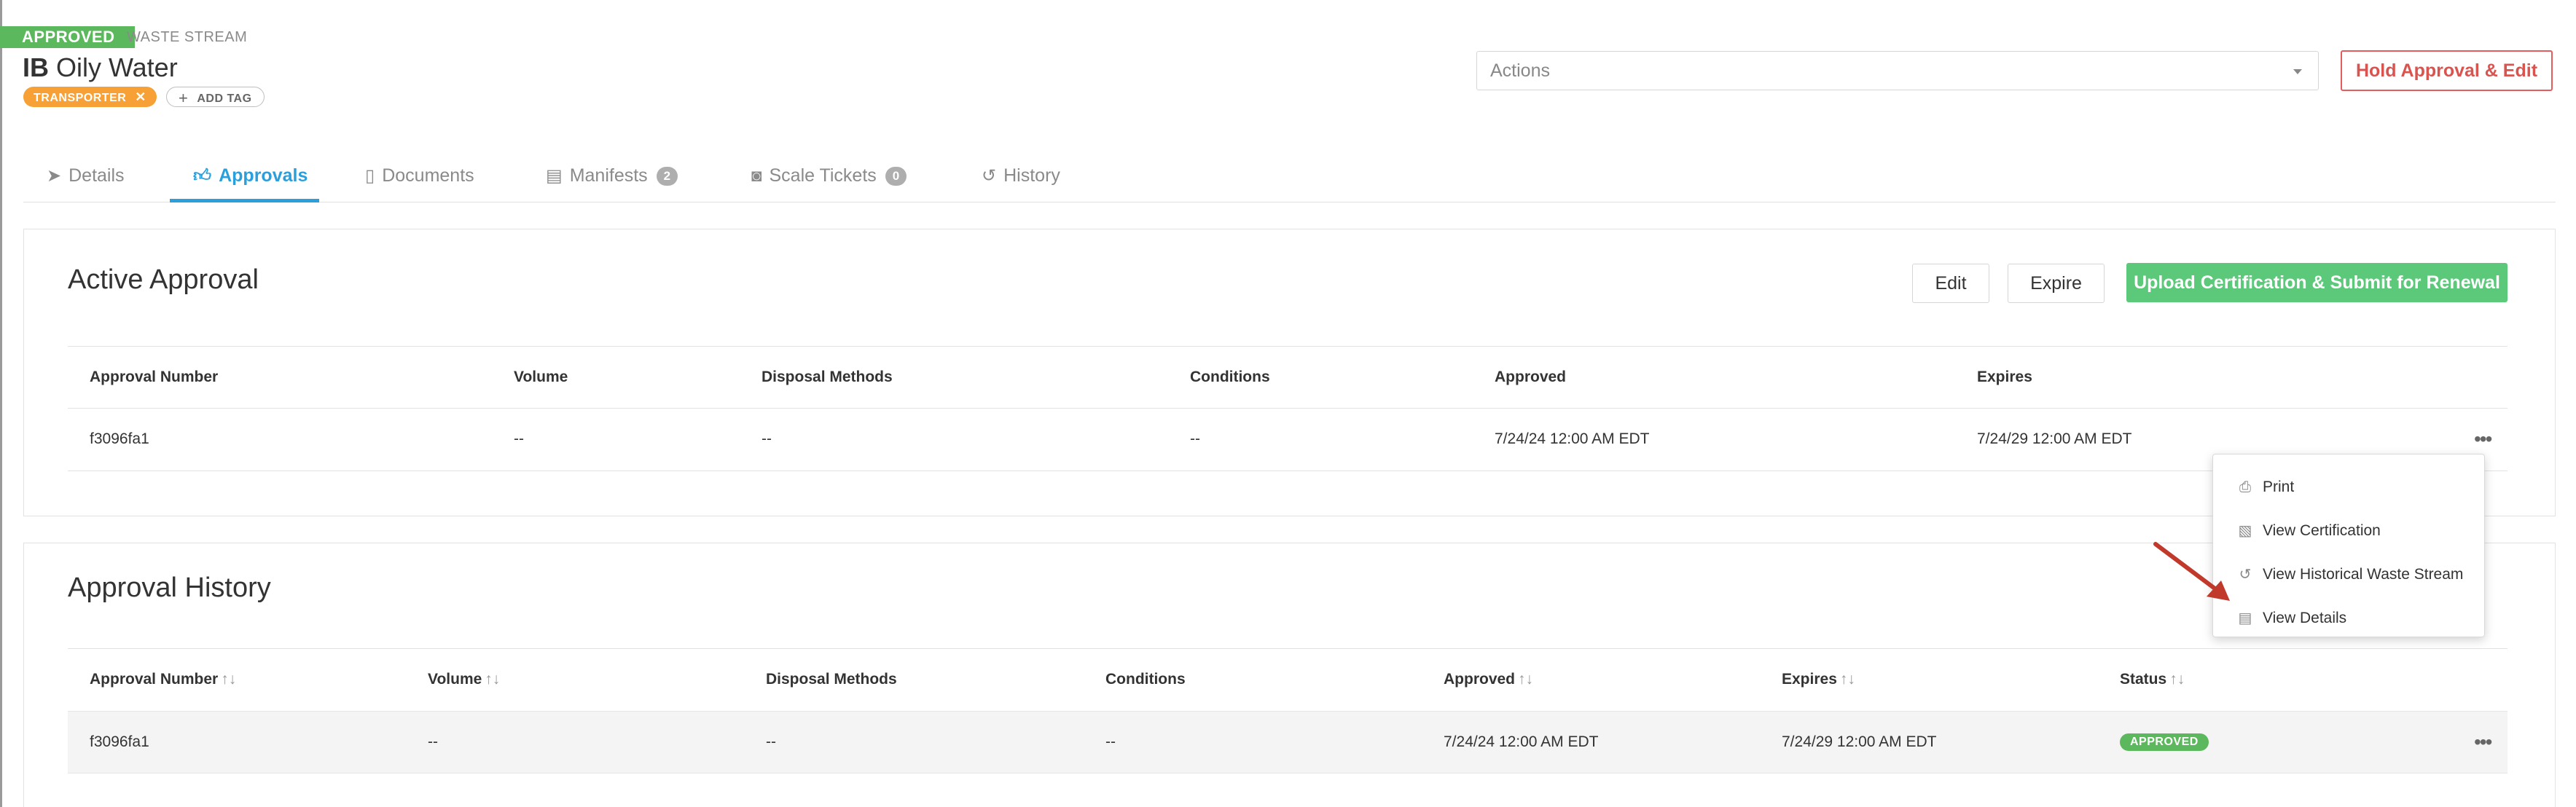  I want to click on tab-scale-tickets: ◙ Scale Tickets 0, so click(829, 179).